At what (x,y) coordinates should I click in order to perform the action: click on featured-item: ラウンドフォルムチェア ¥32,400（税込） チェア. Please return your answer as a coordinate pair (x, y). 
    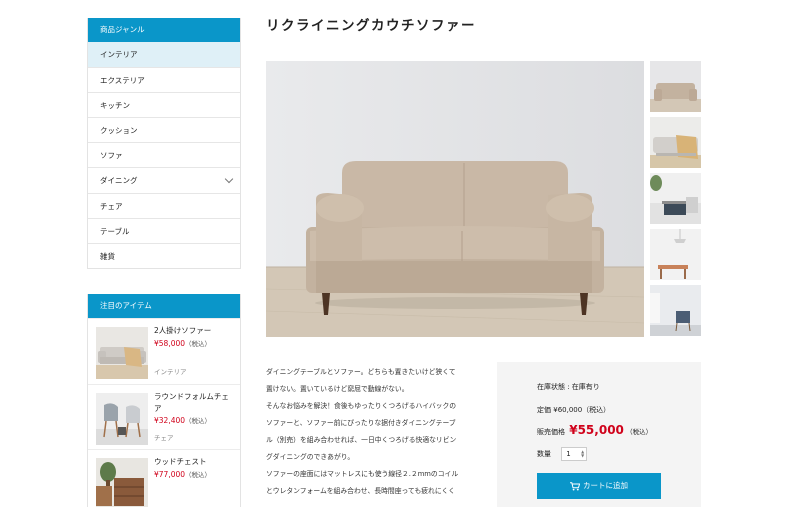
    Looking at the image, I should click on (164, 416).